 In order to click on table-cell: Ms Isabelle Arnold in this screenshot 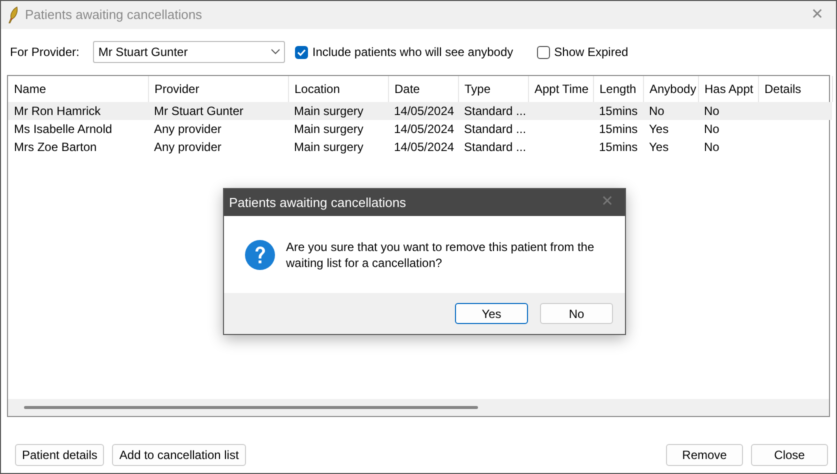, I will do `click(78, 129)`.